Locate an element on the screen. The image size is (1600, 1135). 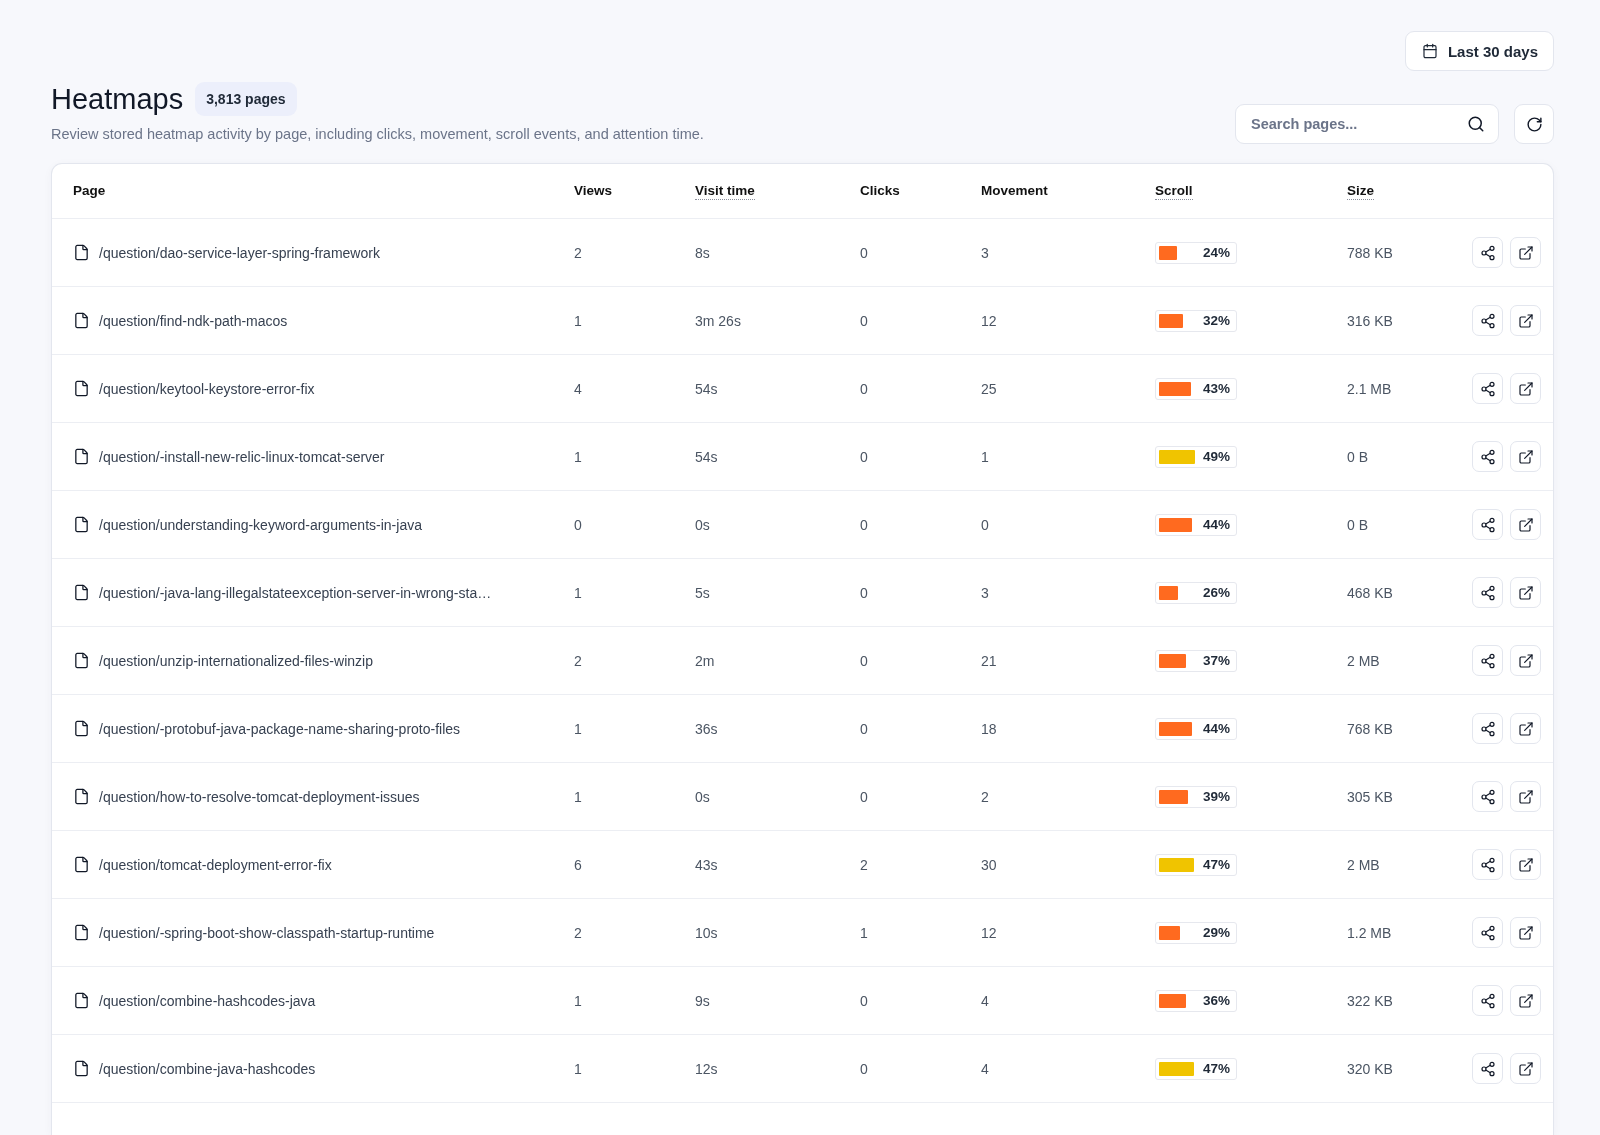
page-path: /question/-spring-boot-show-classpath-startup-runtime is located at coordinates (267, 932).